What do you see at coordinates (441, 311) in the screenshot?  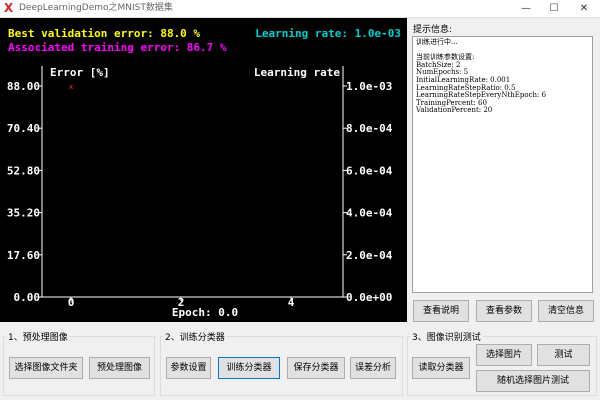 I see `view-help-button: 查看说明` at bounding box center [441, 311].